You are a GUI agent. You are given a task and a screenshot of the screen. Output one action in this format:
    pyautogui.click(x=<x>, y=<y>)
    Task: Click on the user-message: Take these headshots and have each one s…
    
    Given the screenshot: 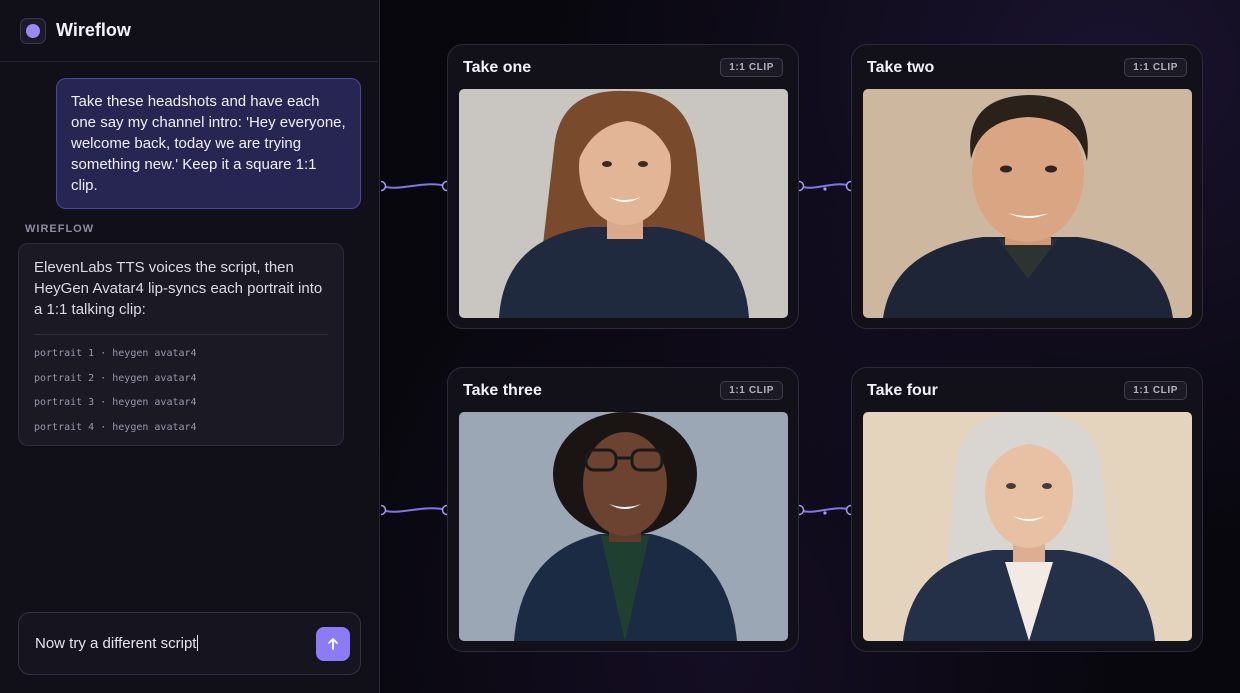 What is the action you would take?
    pyautogui.click(x=208, y=143)
    